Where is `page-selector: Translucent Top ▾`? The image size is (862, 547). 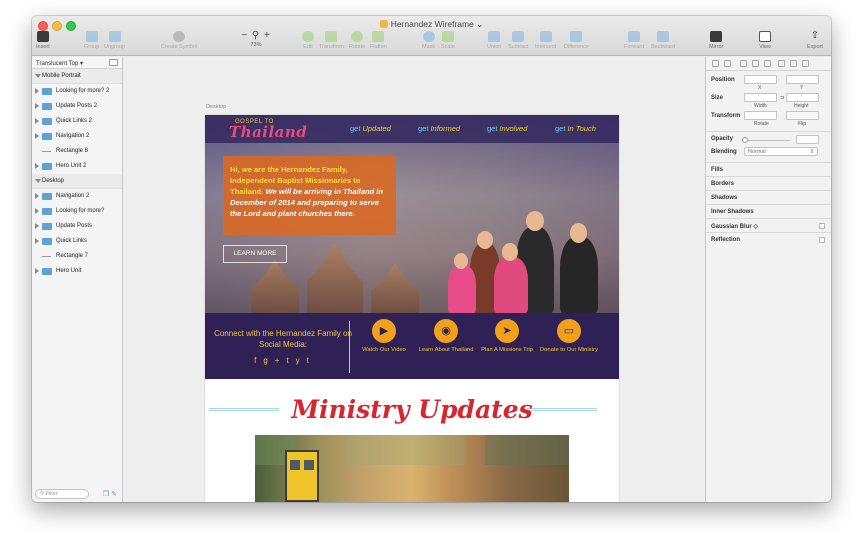 page-selector: Translucent Top ▾ is located at coordinates (77, 63).